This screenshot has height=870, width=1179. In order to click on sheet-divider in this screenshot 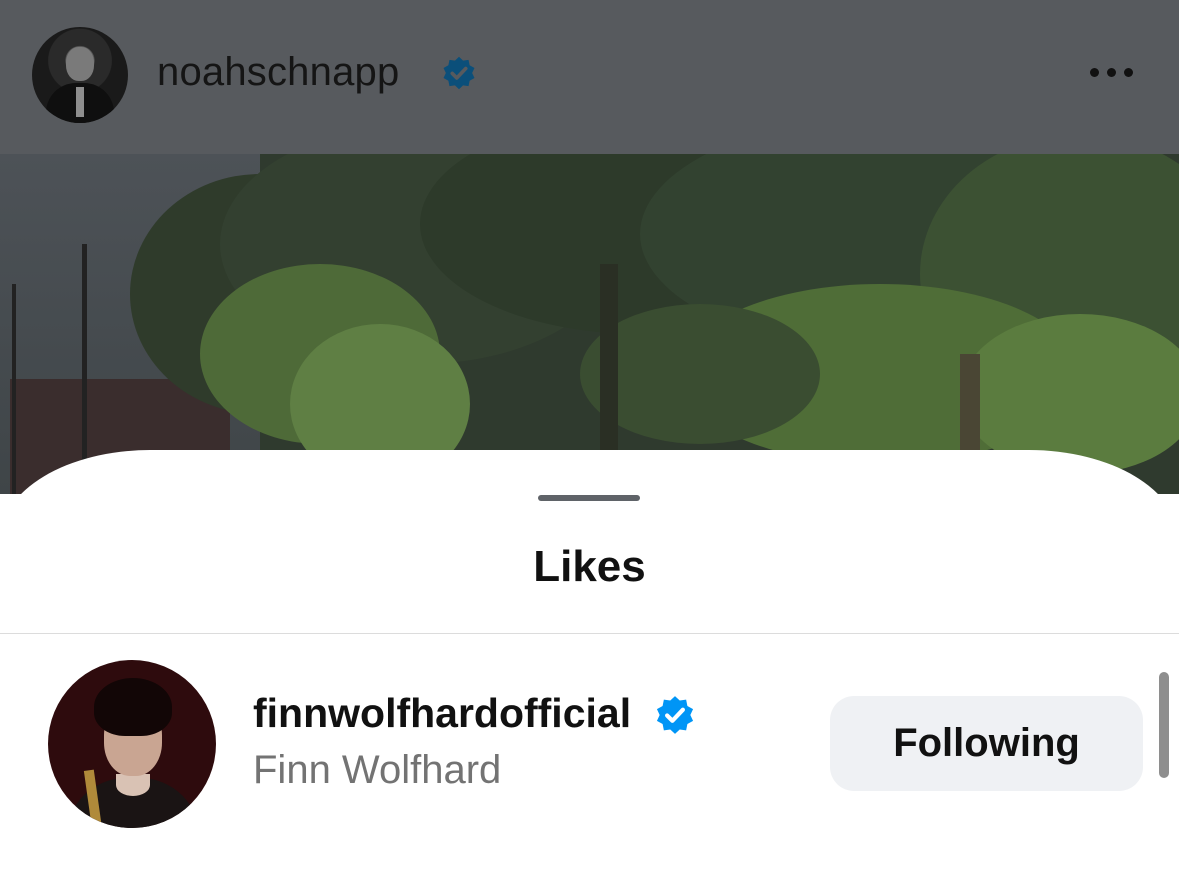, I will do `click(589, 633)`.